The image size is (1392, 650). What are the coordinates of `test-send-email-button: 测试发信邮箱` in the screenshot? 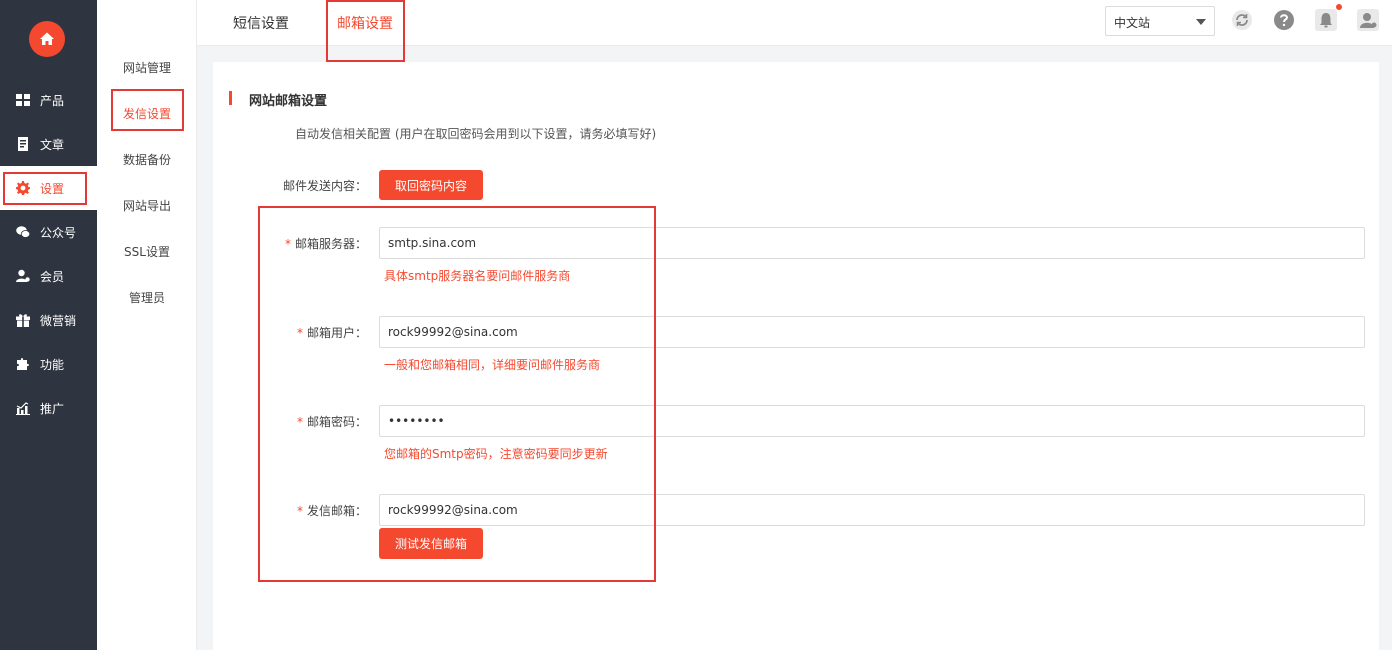 It's located at (431, 543).